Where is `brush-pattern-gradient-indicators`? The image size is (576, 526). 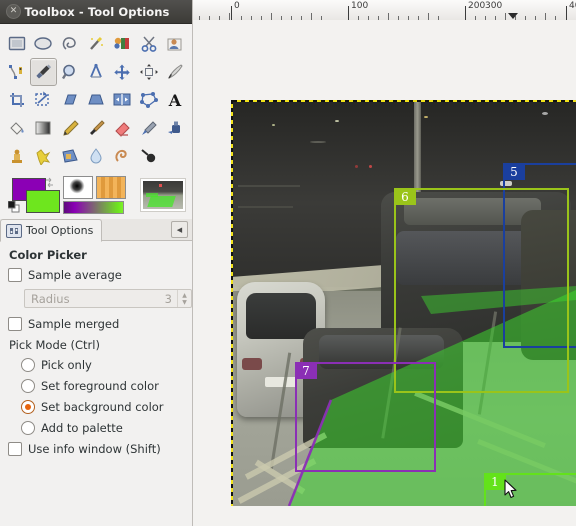
brush-pattern-gradient-indicators is located at coordinates (94, 195).